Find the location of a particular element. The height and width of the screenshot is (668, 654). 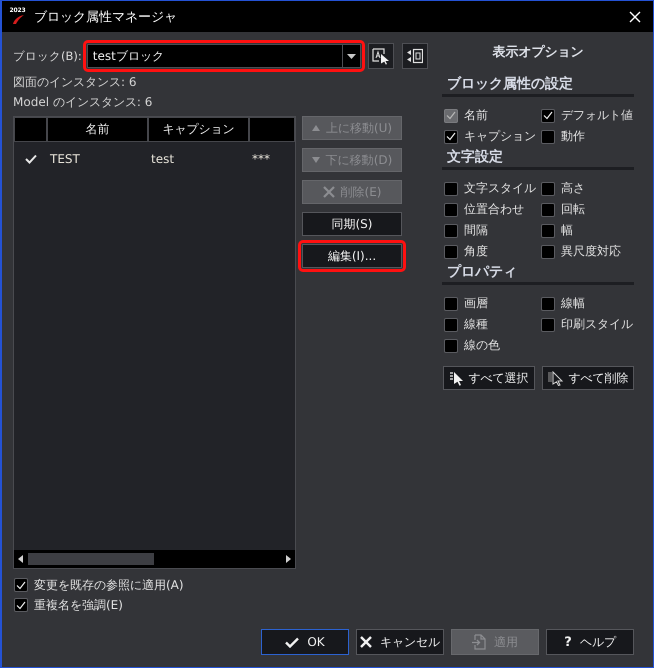

field-label: ブロック(B): is located at coordinates (47, 56).